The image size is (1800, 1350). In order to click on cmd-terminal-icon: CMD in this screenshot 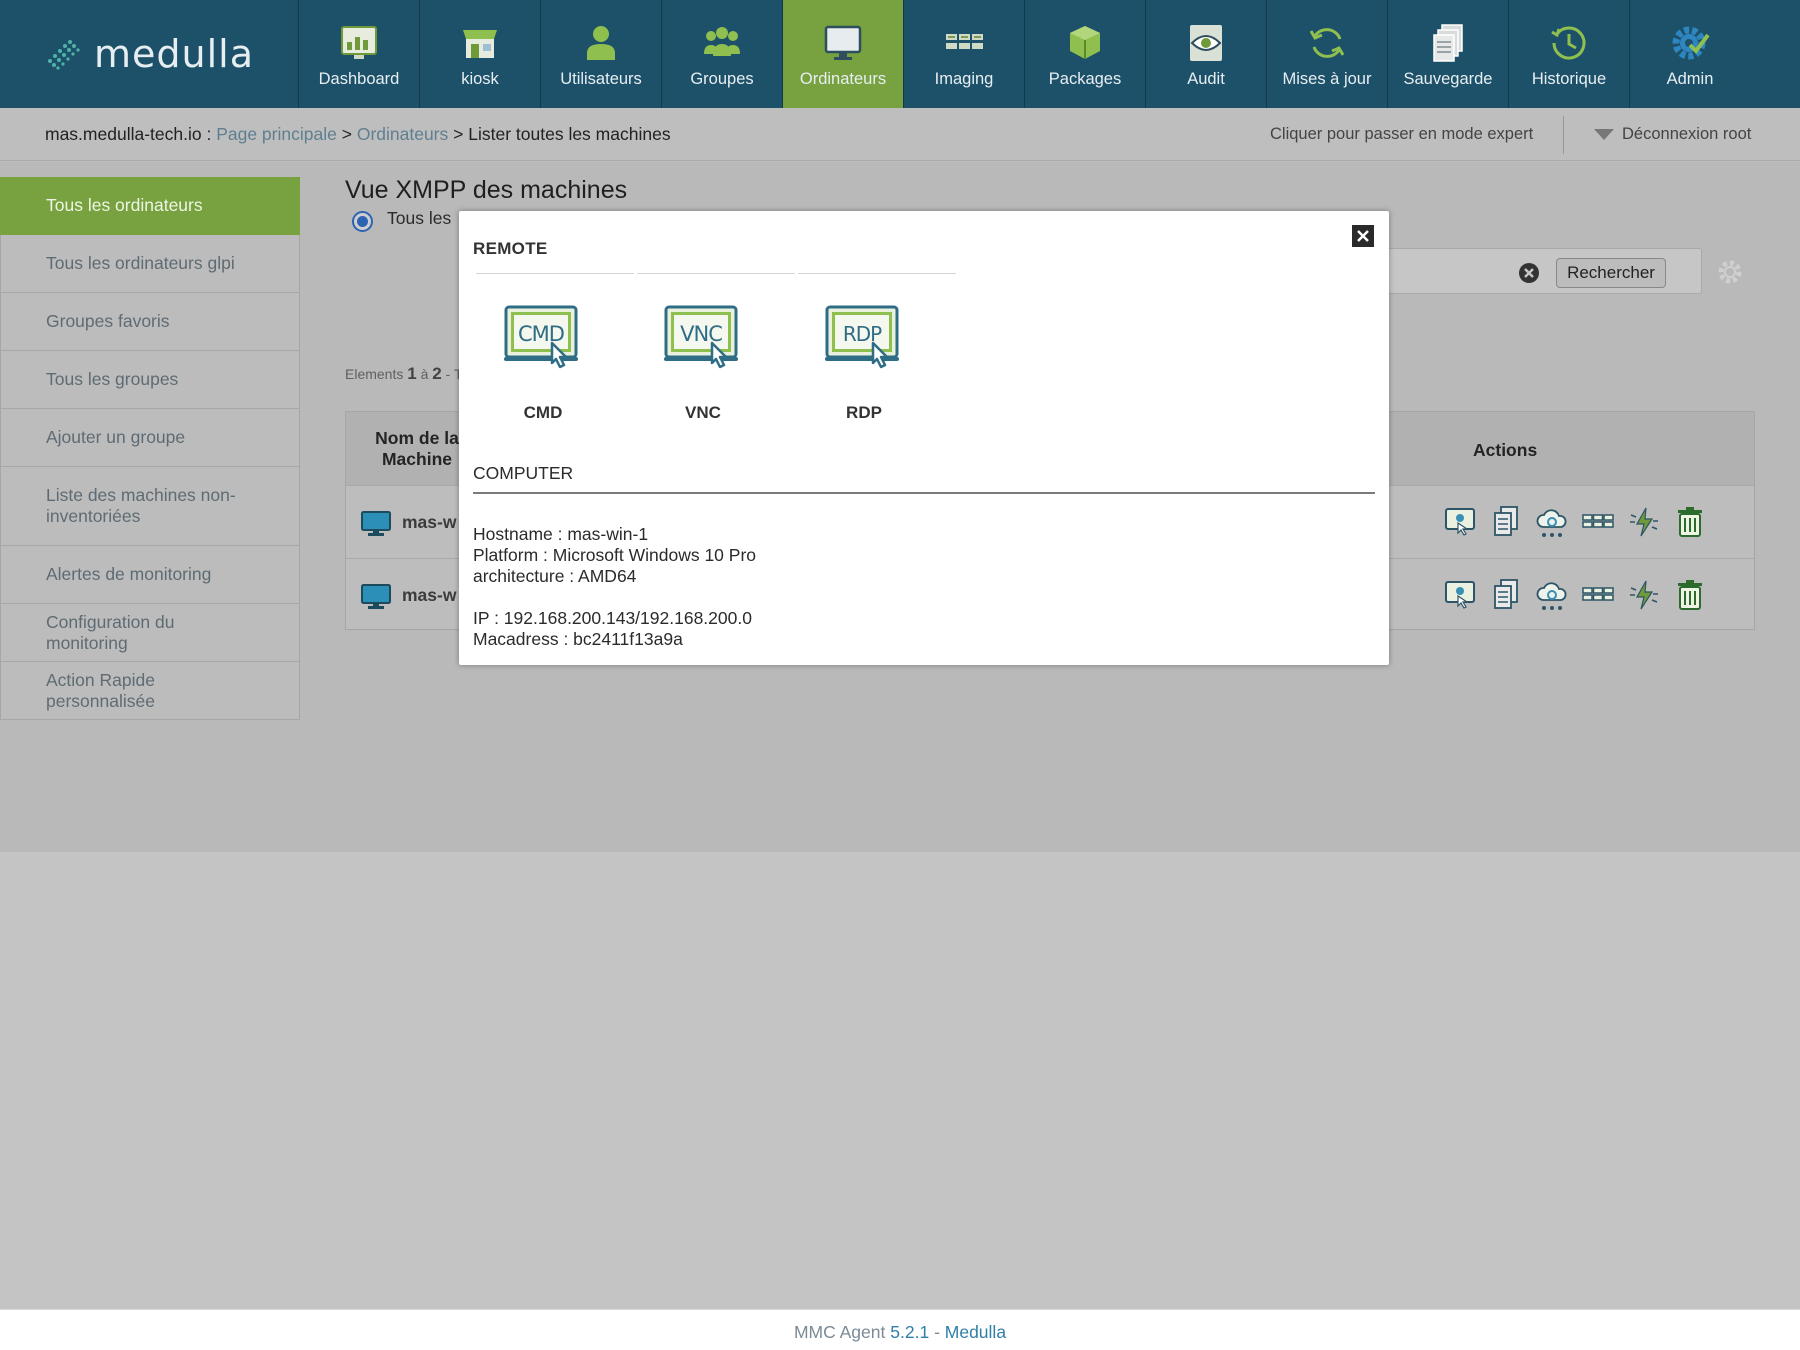, I will do `click(541, 337)`.